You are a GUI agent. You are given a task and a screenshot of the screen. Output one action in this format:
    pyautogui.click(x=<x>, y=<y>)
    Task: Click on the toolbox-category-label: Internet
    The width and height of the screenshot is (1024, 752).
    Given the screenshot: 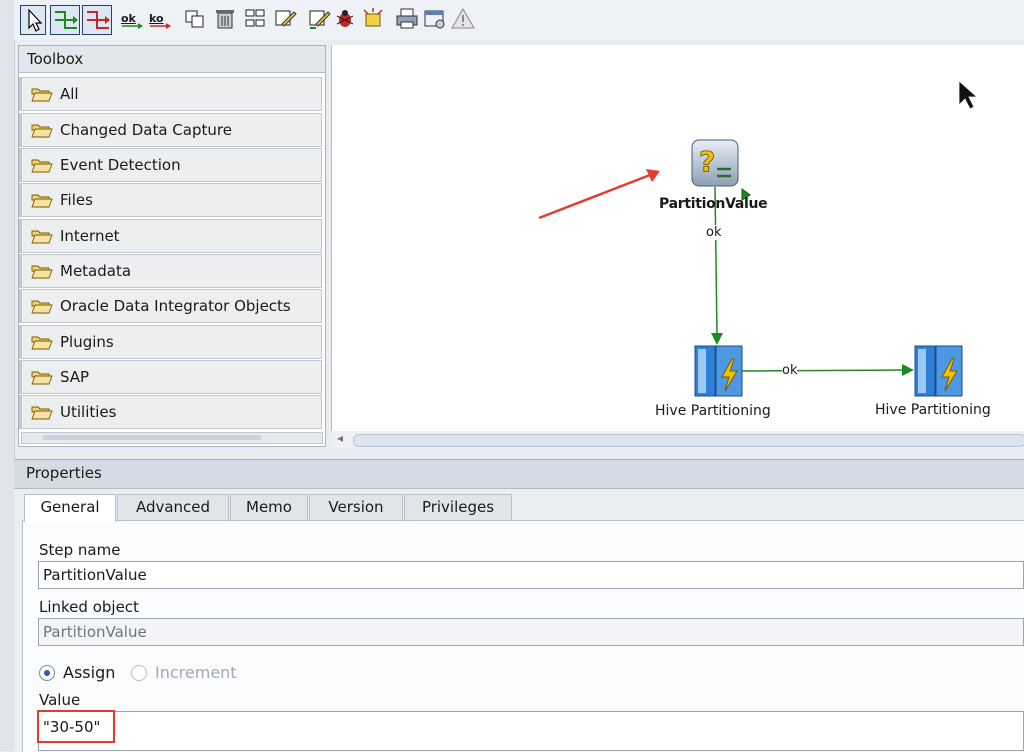 What is the action you would take?
    pyautogui.click(x=90, y=236)
    